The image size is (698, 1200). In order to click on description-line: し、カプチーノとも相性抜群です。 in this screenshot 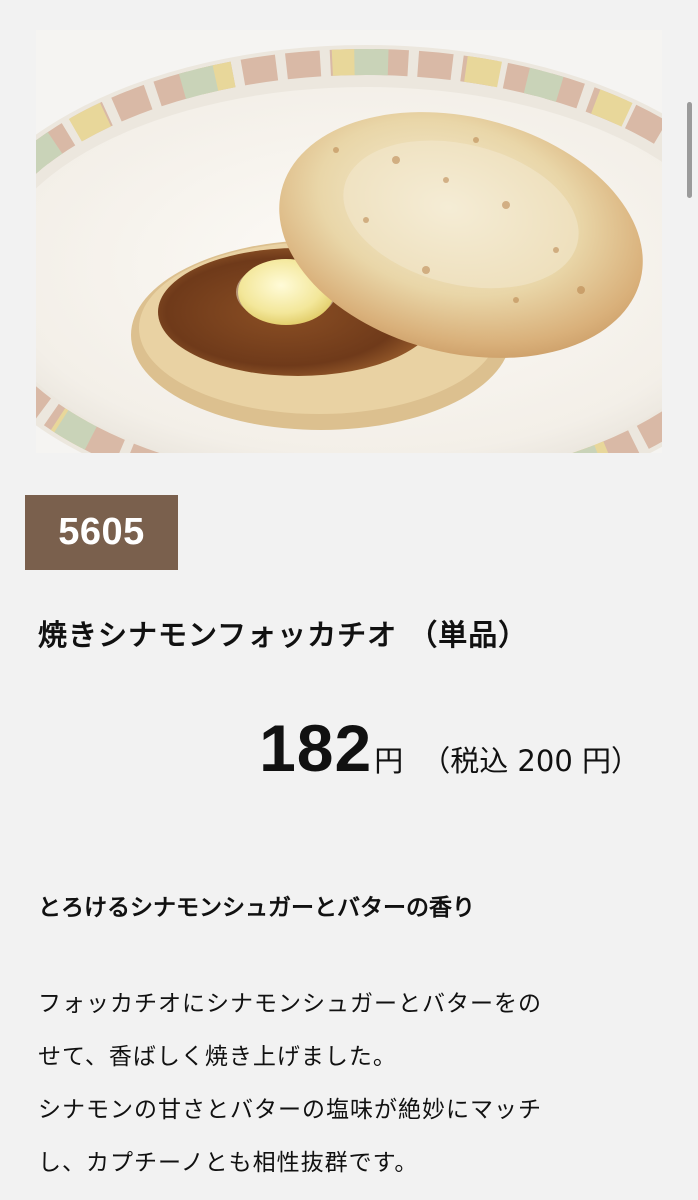, I will do `click(228, 1163)`.